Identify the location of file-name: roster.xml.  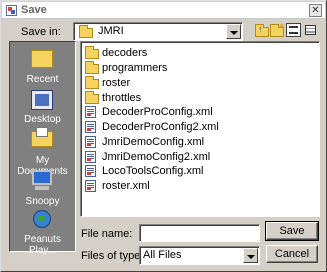
(126, 186).